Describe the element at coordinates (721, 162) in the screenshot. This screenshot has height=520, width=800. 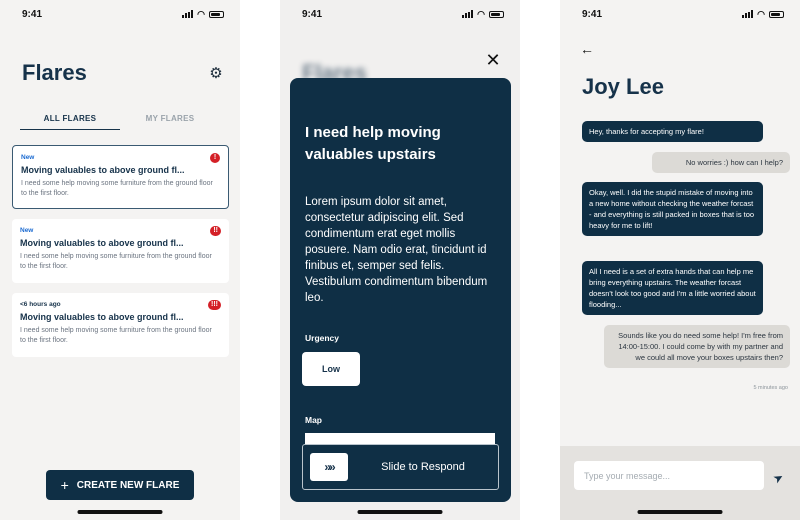
I see `message-bubble-sent: No worries :) how can I help?` at that location.